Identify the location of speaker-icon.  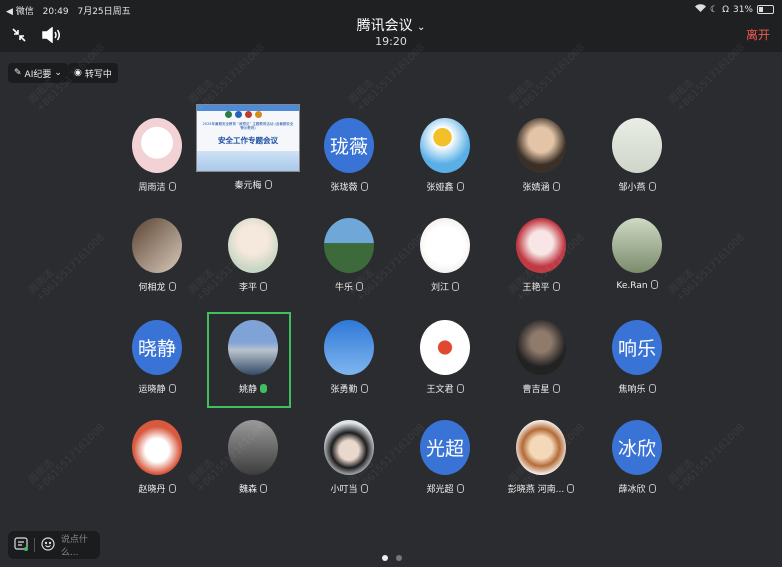
(51, 35).